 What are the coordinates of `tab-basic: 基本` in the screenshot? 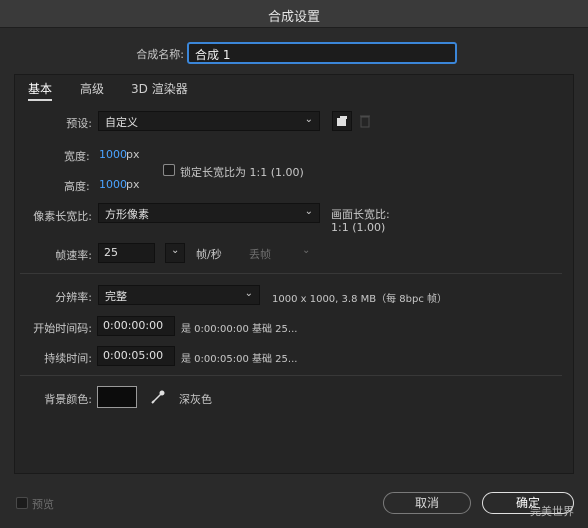 It's located at (40, 90).